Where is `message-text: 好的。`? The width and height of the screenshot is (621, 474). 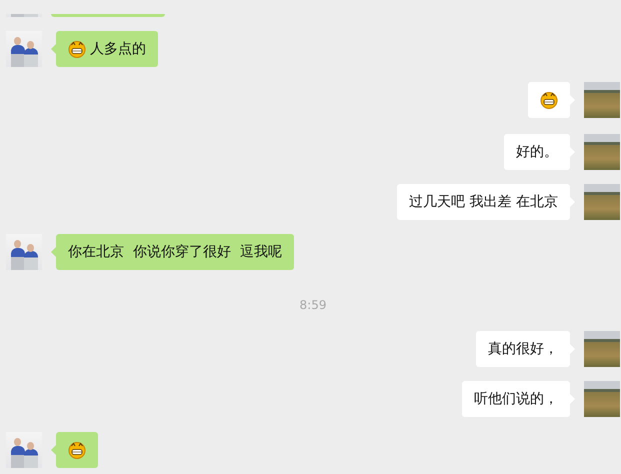
message-text: 好的。 is located at coordinates (537, 152).